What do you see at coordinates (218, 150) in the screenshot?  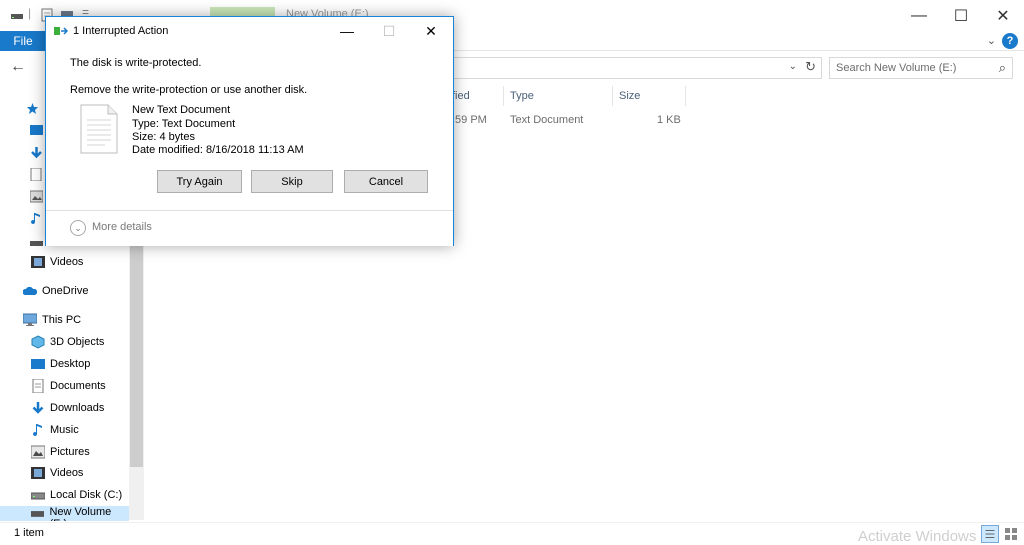 I see `file-date-modified: Date modified: 8/16/2018 11:13 AM` at bounding box center [218, 150].